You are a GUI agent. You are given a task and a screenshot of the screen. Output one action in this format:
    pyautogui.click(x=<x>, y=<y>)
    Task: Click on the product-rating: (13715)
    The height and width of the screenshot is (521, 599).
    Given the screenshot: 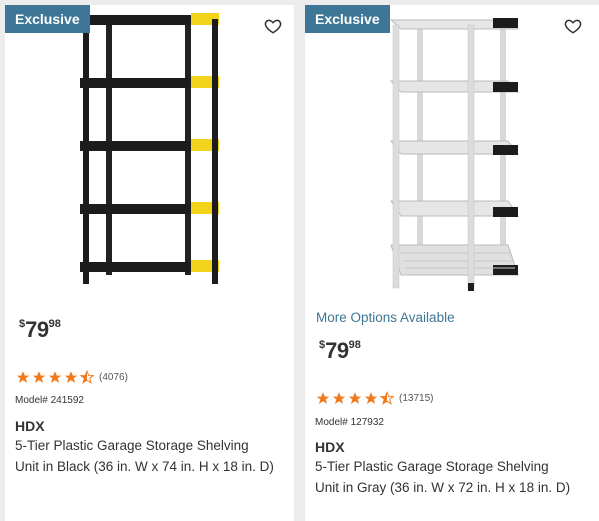 What is the action you would take?
    pyautogui.click(x=374, y=398)
    